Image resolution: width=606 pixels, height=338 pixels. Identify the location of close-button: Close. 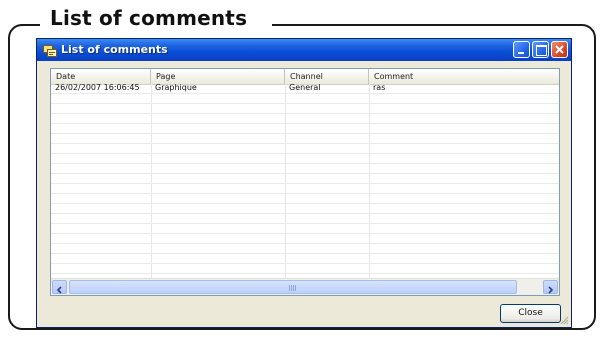
(530, 313).